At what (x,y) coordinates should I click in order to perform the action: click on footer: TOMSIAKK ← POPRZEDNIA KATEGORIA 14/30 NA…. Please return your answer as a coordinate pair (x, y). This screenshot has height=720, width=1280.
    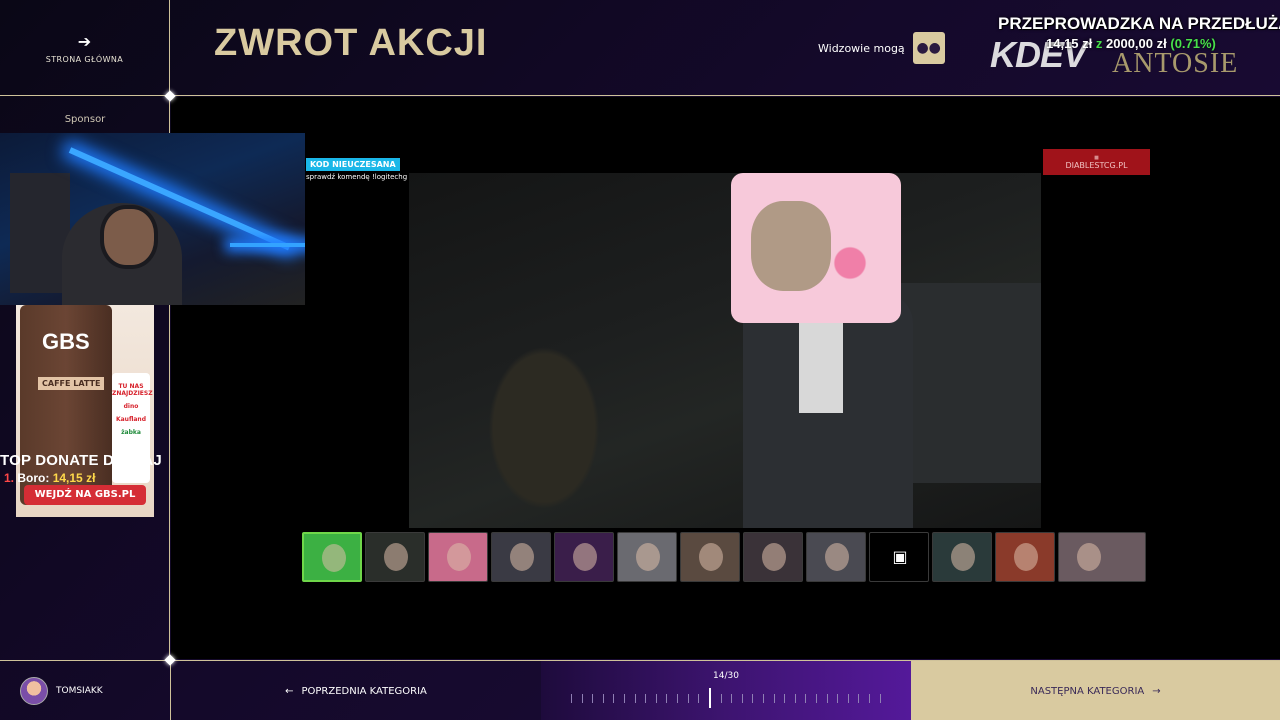
    Looking at the image, I should click on (640, 690).